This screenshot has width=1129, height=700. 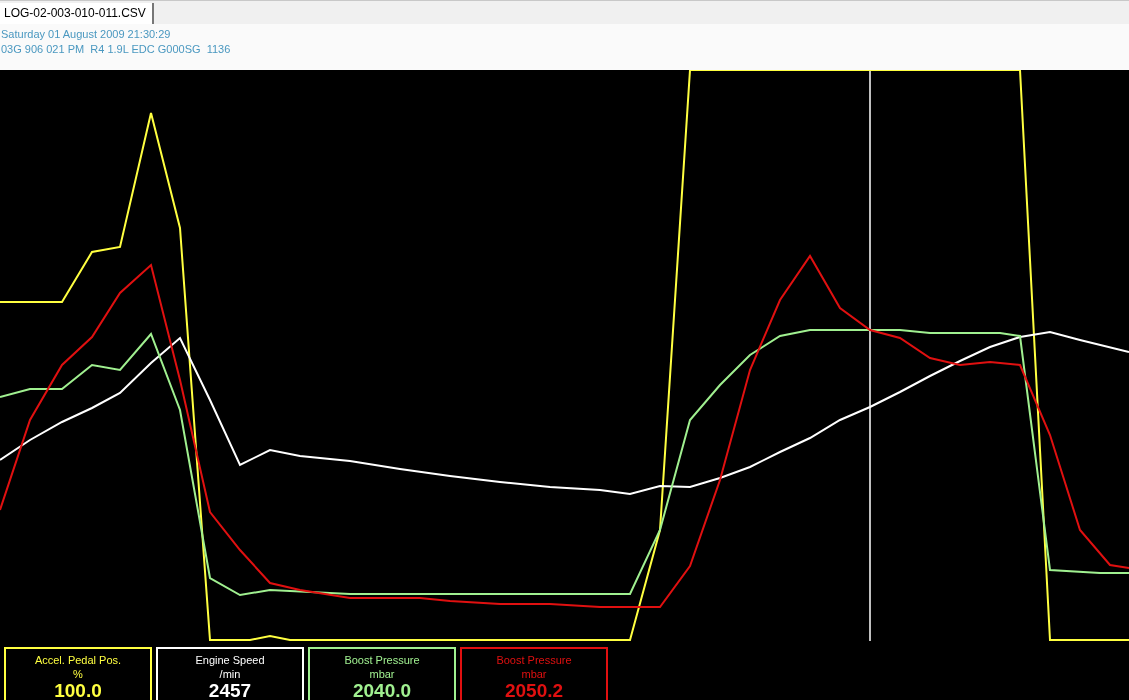 What do you see at coordinates (870, 356) in the screenshot?
I see `cursor-line` at bounding box center [870, 356].